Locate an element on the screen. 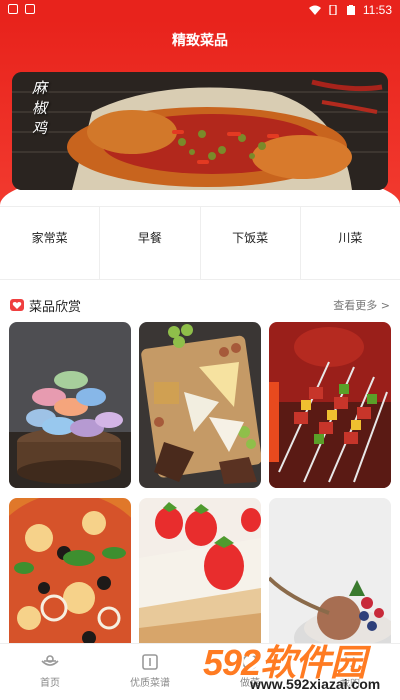 The image size is (400, 700). battery-icon is located at coordinates (350, 10).